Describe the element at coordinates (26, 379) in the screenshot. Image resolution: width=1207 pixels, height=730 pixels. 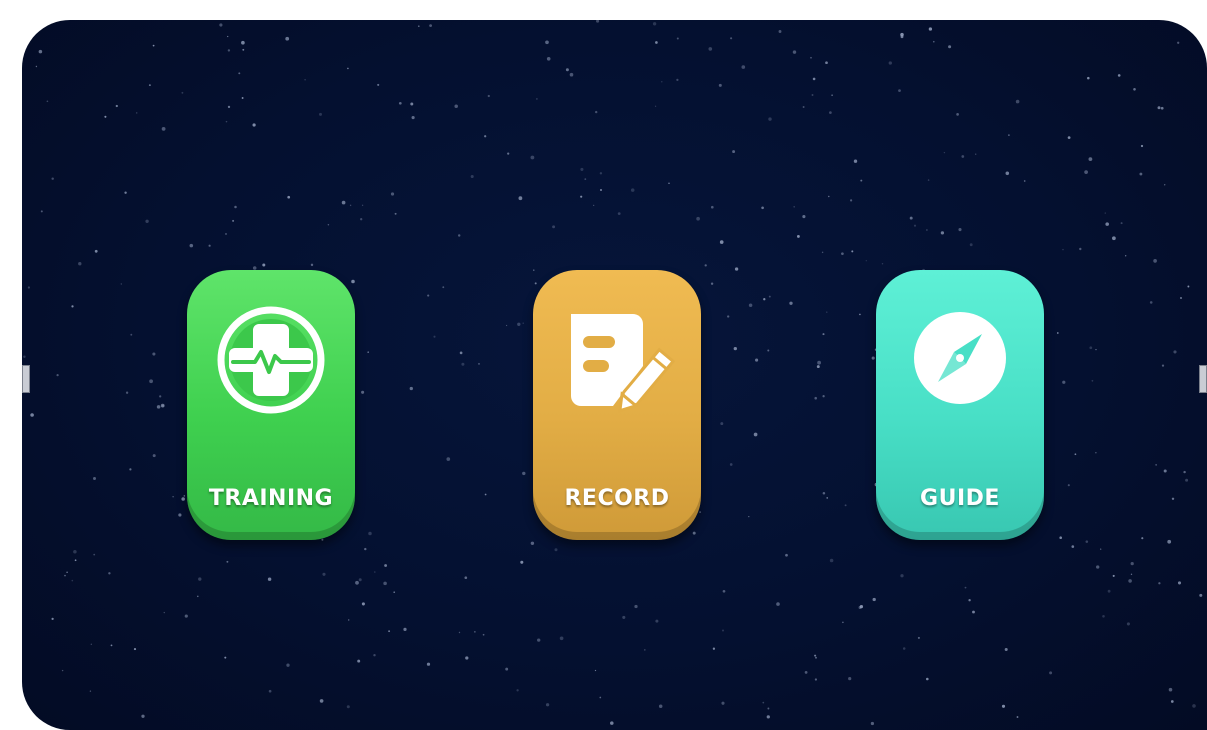
I see `left-edge-handle` at that location.